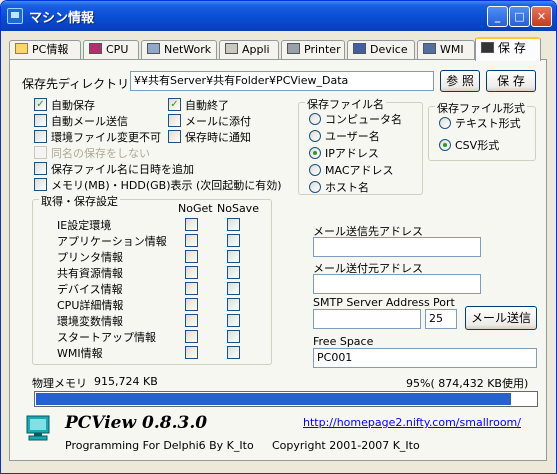  Describe the element at coordinates (315, 187) in the screenshot. I see `radio-host-name` at that location.